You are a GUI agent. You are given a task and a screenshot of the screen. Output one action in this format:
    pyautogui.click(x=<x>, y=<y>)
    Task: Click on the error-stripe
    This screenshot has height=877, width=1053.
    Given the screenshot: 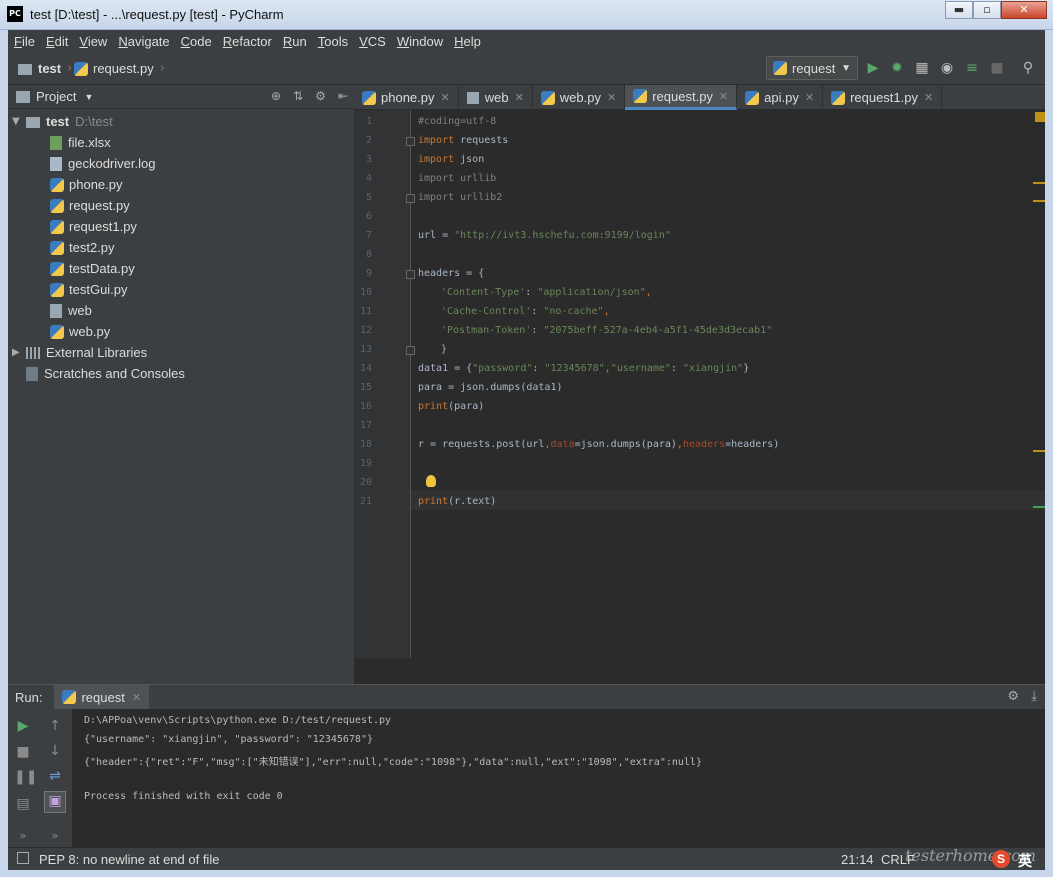 What is the action you would take?
    pyautogui.click(x=1039, y=384)
    